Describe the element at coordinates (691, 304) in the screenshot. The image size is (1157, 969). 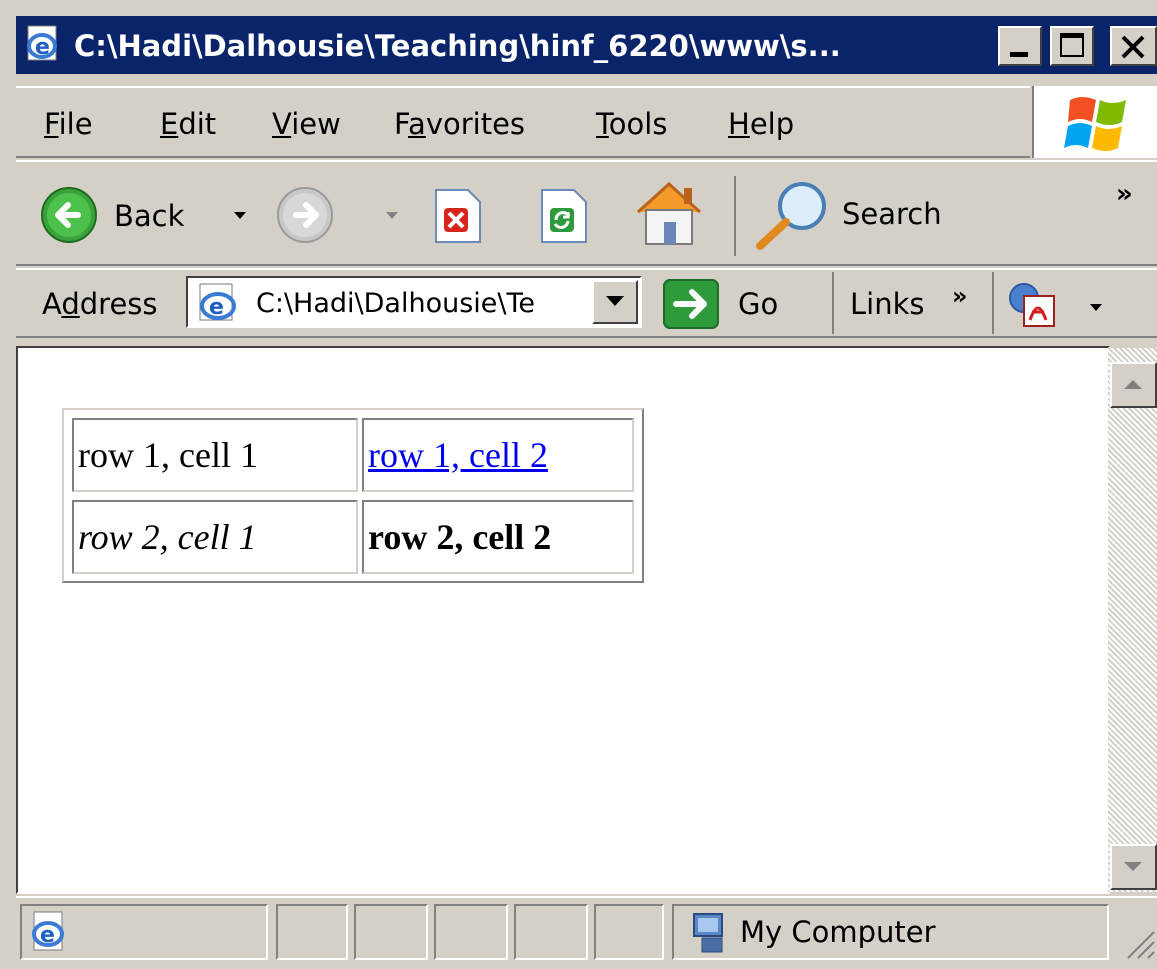
I see `go-arrow-icon` at that location.